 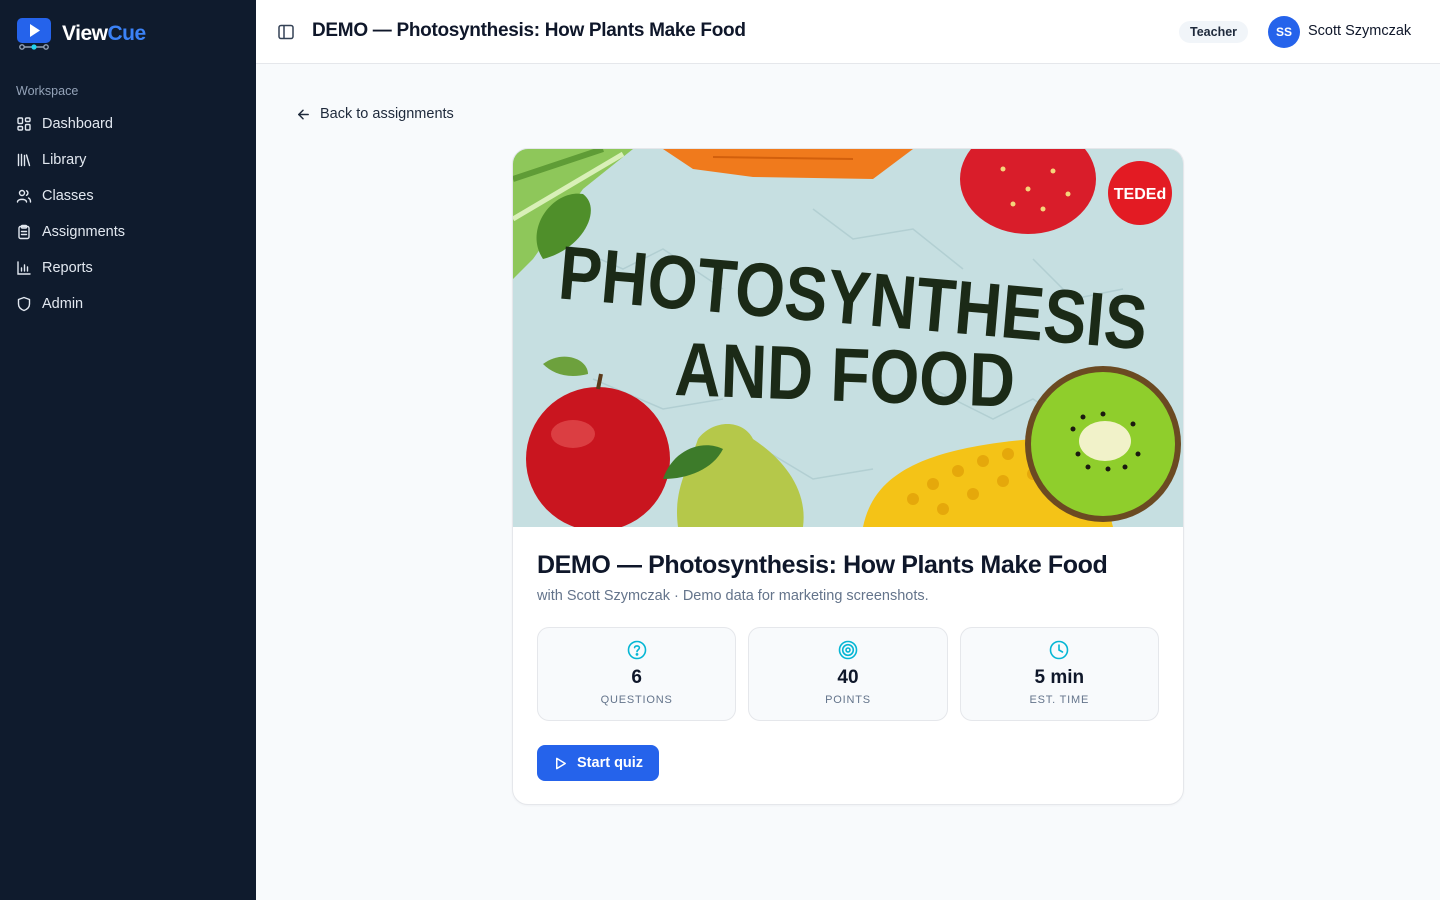 What do you see at coordinates (561, 763) in the screenshot?
I see `play-icon` at bounding box center [561, 763].